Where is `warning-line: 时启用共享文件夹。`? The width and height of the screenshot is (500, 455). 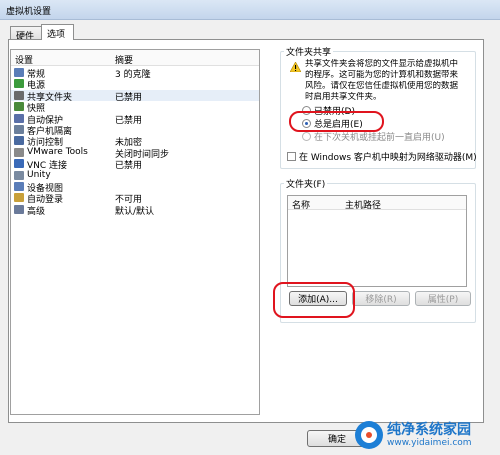 warning-line: 时启用共享文件夹。 is located at coordinates (343, 97).